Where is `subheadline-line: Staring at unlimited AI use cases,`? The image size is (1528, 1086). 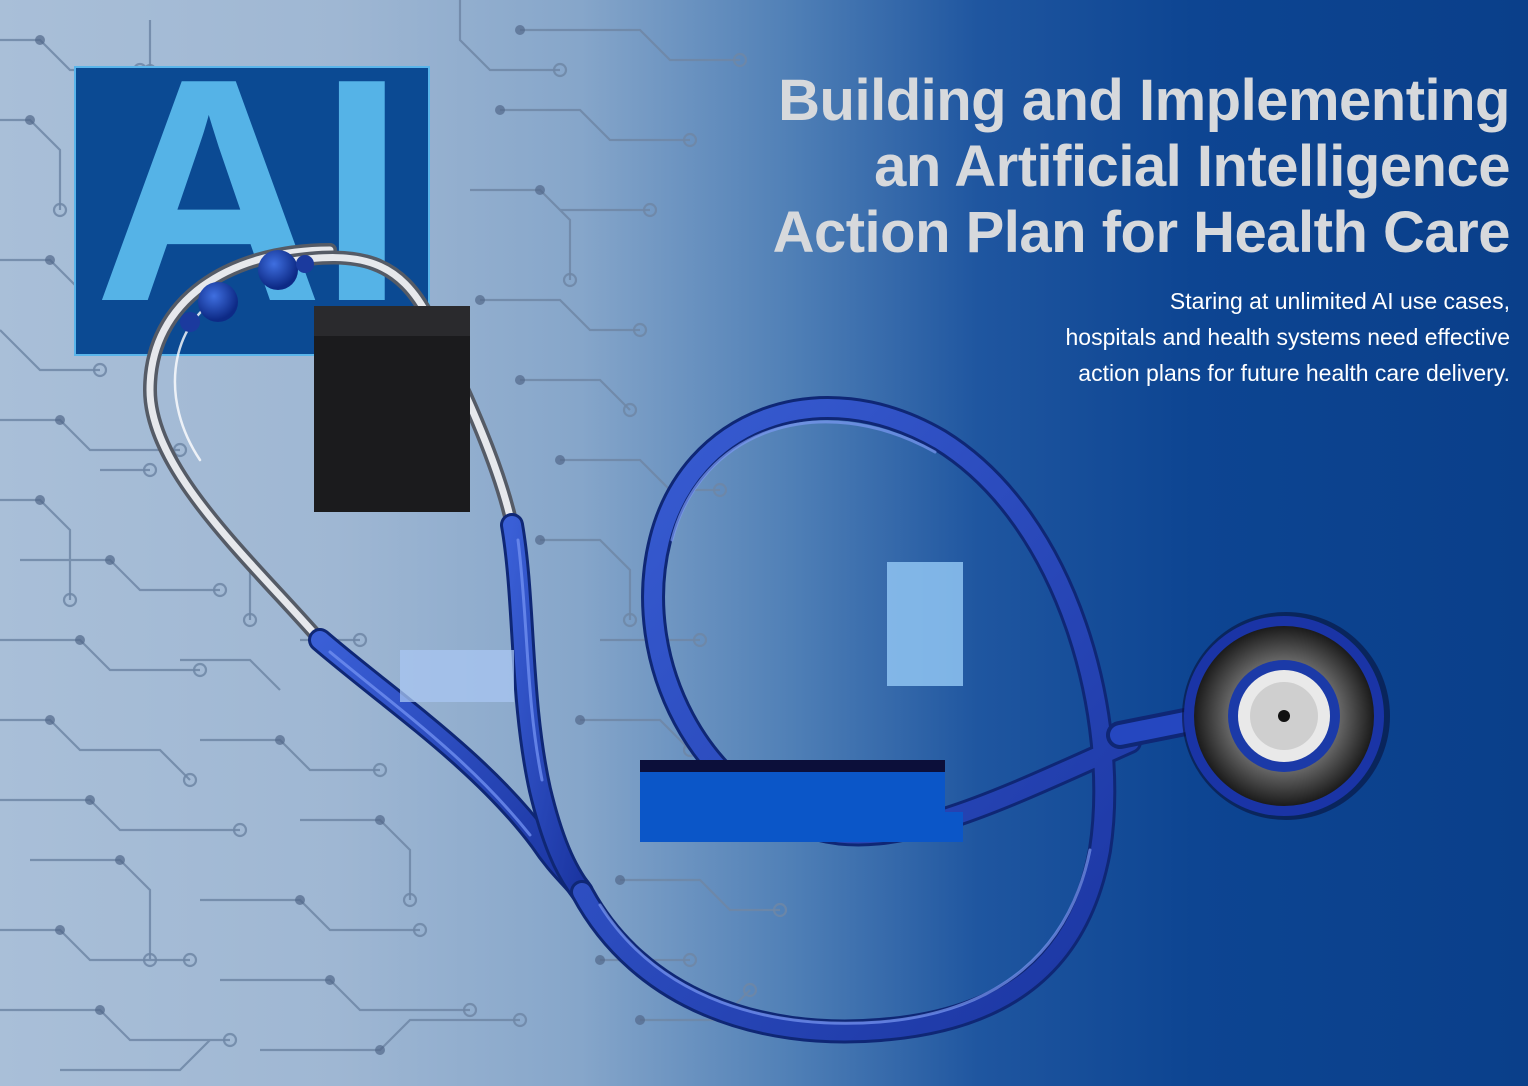 subheadline-line: Staring at unlimited AI use cases, is located at coordinates (1339, 301).